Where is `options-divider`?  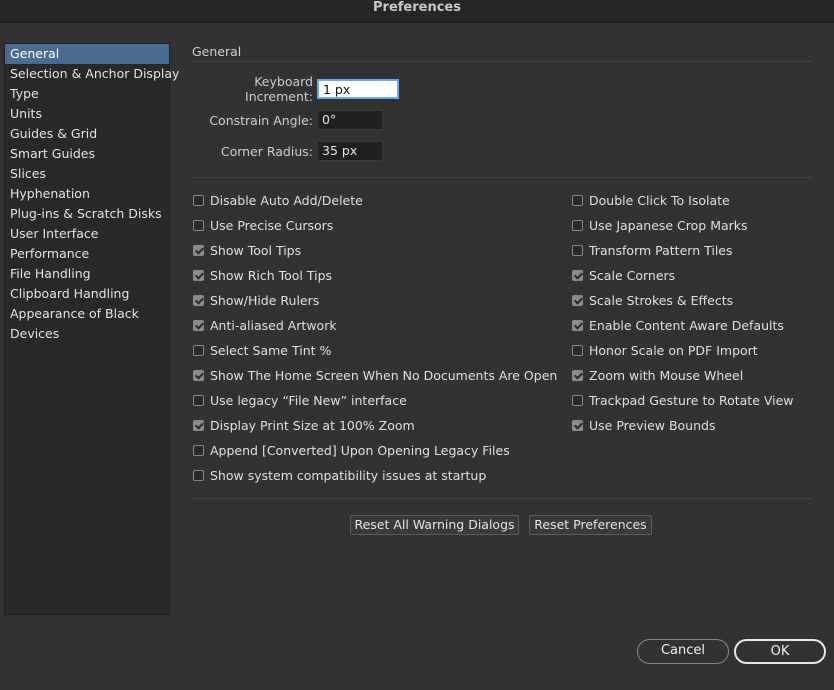 options-divider is located at coordinates (502, 498).